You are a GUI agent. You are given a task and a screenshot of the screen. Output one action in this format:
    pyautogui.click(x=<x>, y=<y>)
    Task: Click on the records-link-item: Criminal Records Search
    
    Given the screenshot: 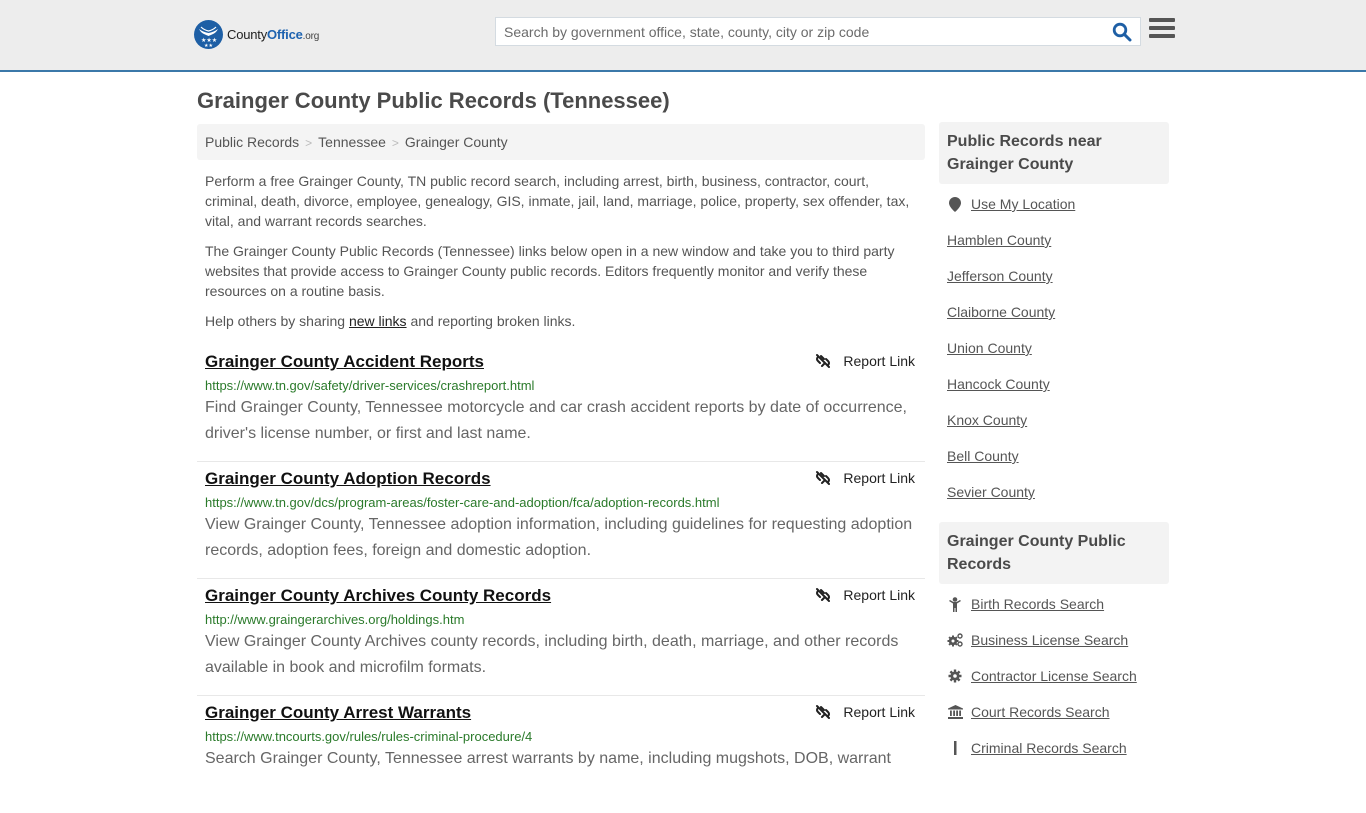 What is the action you would take?
    pyautogui.click(x=1054, y=758)
    